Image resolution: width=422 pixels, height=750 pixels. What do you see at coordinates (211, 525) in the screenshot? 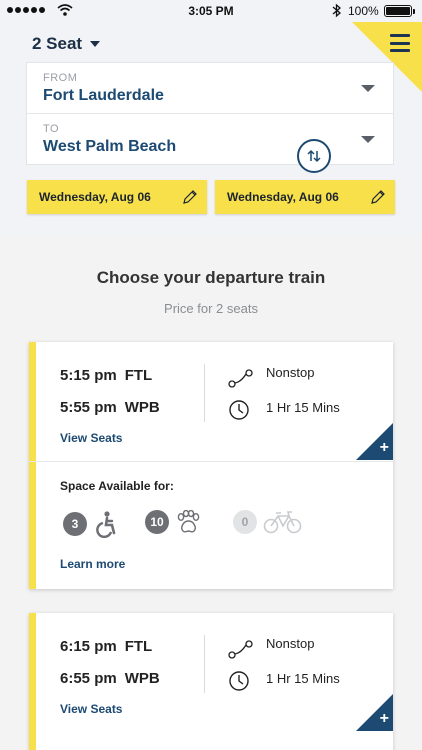
I see `space-available-section: Space Available for: 3 10 0 Learn more` at bounding box center [211, 525].